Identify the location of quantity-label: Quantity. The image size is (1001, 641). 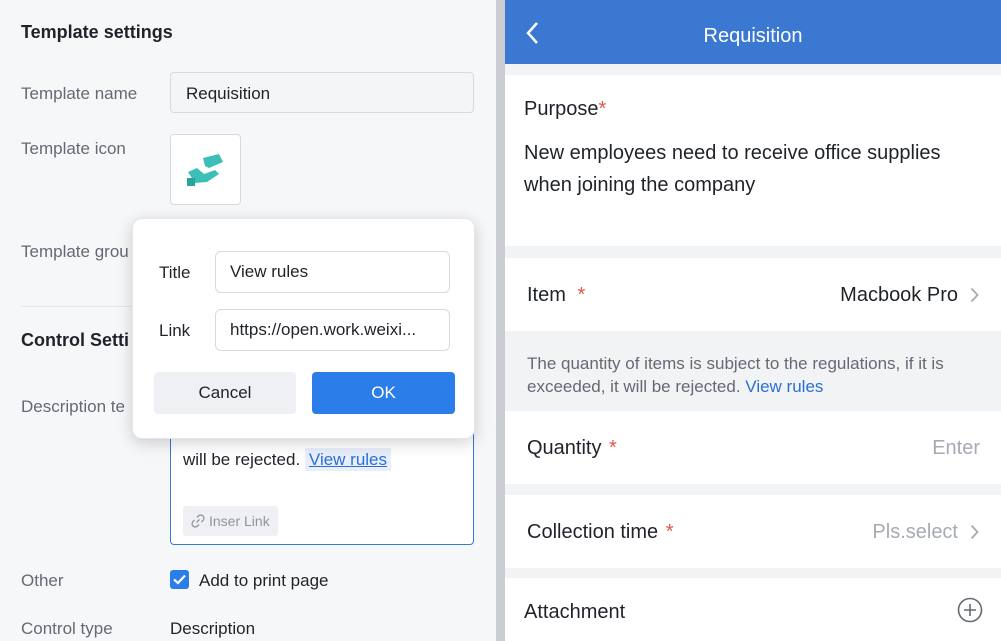
(564, 448).